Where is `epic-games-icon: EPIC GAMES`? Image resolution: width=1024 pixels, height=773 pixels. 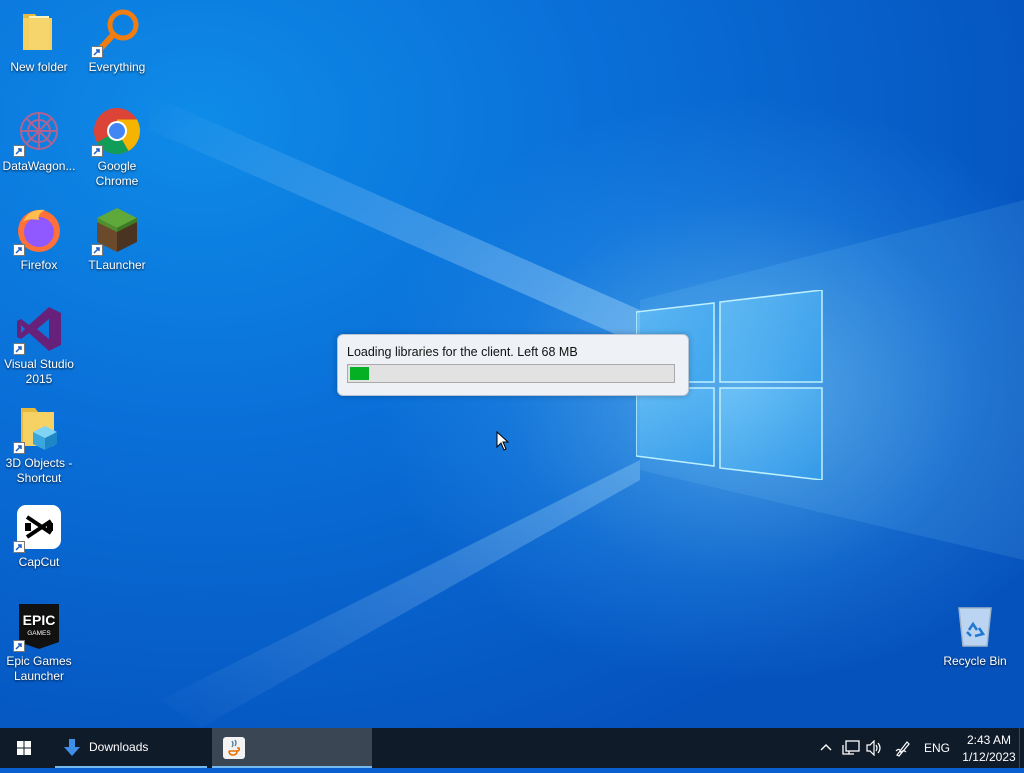
epic-games-icon: EPIC GAMES is located at coordinates (38, 627).